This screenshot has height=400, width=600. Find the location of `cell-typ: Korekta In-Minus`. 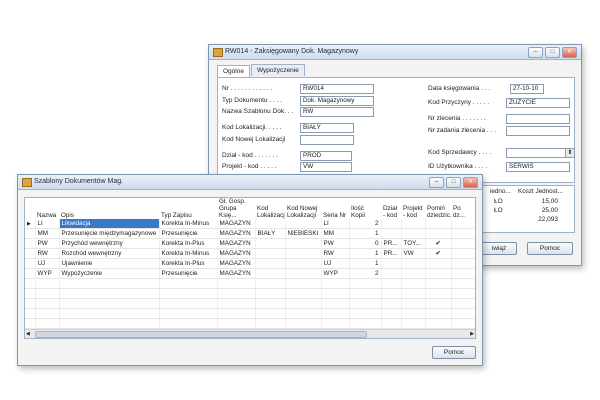

cell-typ: Korekta In-Minus is located at coordinates (188, 224).